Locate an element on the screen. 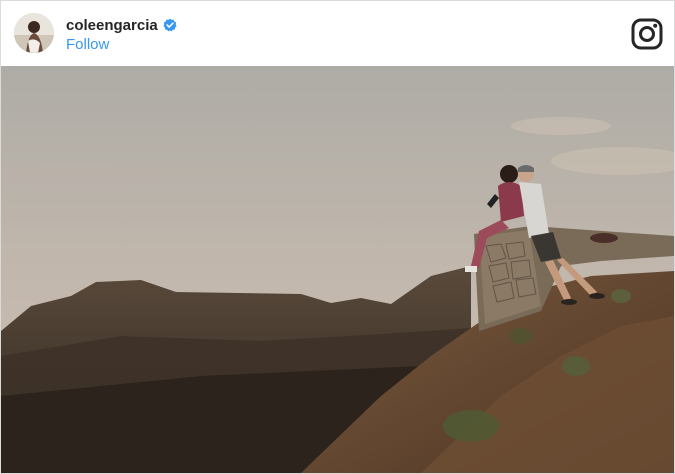 The width and height of the screenshot is (675, 474). avatar-image is located at coordinates (34, 33).